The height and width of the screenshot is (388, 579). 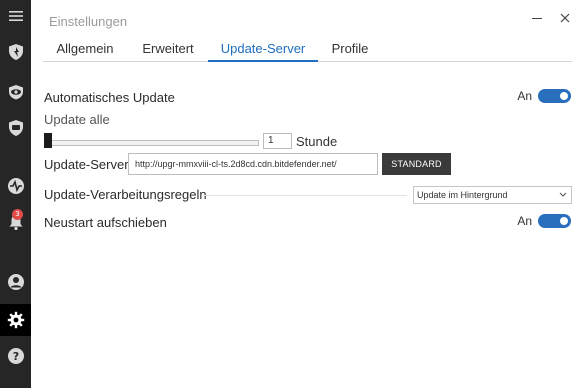 I want to click on processing-rules-select: Update im Hintergrund, so click(x=492, y=195).